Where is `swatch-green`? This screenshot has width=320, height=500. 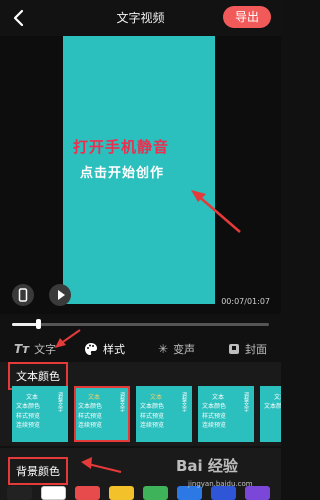 swatch-green is located at coordinates (155, 493).